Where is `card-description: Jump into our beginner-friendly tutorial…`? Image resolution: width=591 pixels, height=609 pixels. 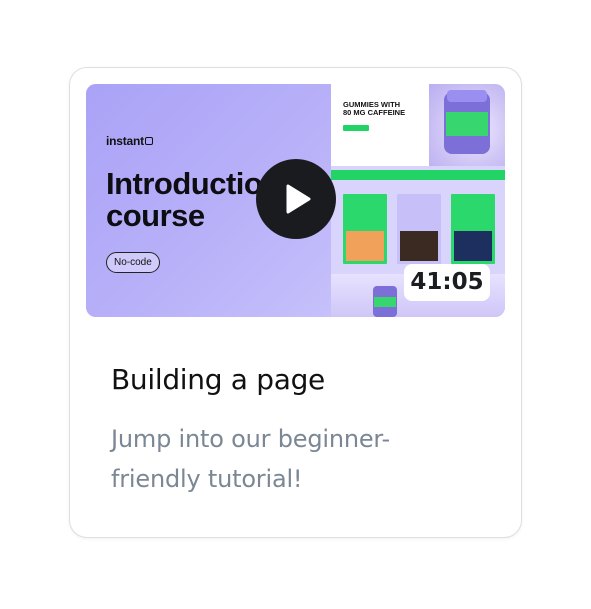 card-description: Jump into our beginner-friendly tutorial… is located at coordinates (251, 459).